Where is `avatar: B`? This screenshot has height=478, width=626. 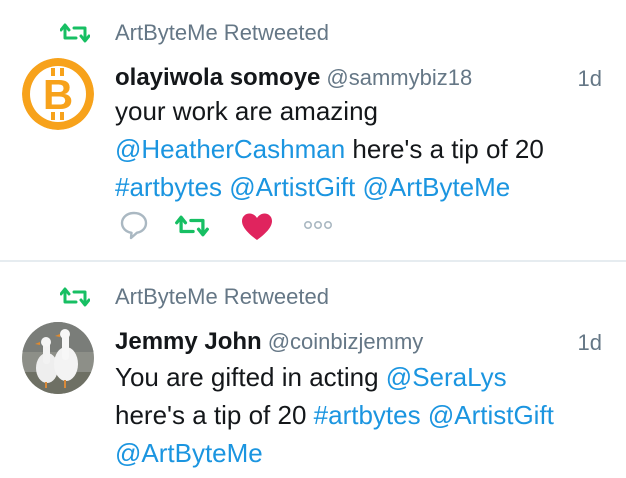
avatar: B is located at coordinates (58, 94).